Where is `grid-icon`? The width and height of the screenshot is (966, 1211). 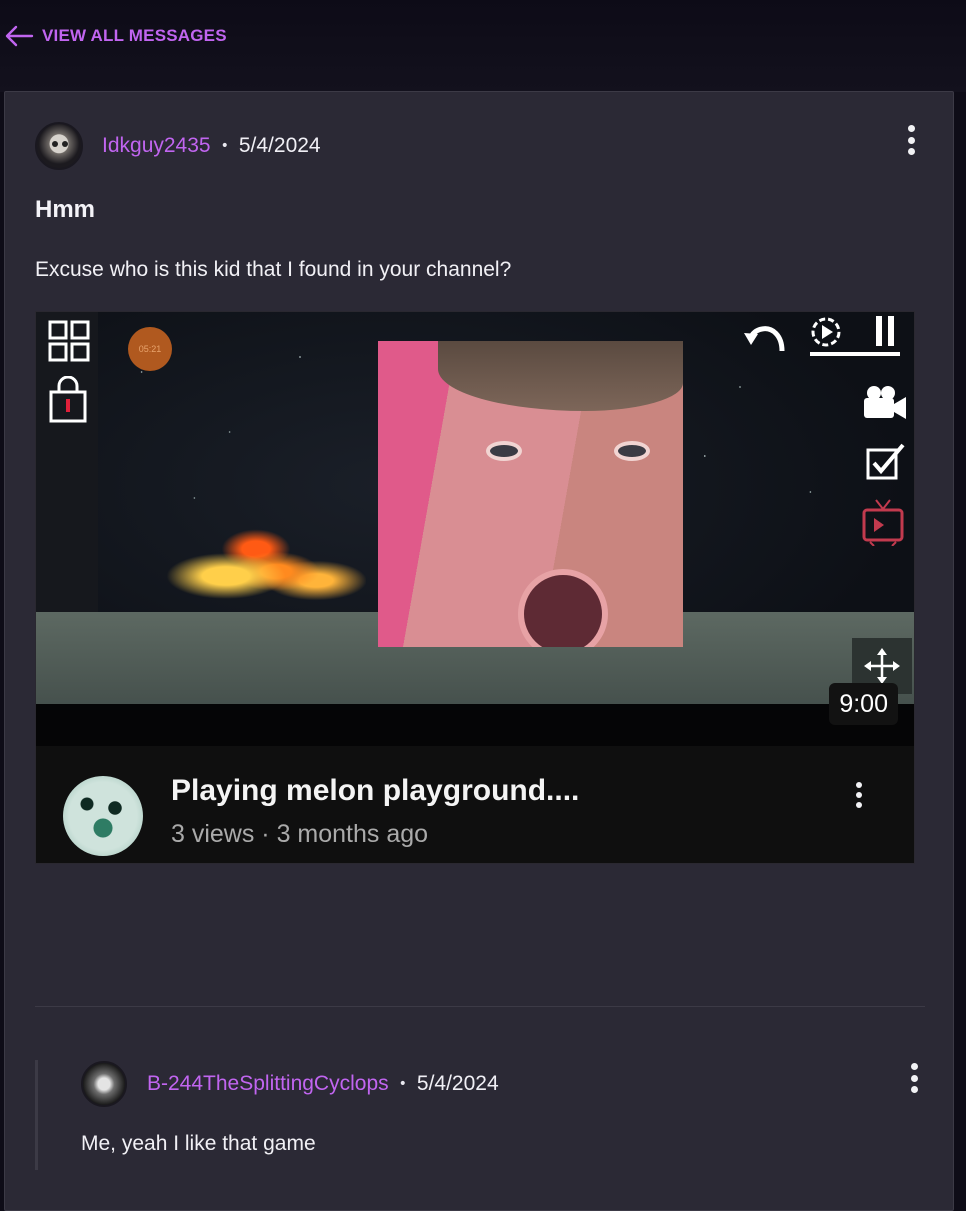 grid-icon is located at coordinates (69, 341).